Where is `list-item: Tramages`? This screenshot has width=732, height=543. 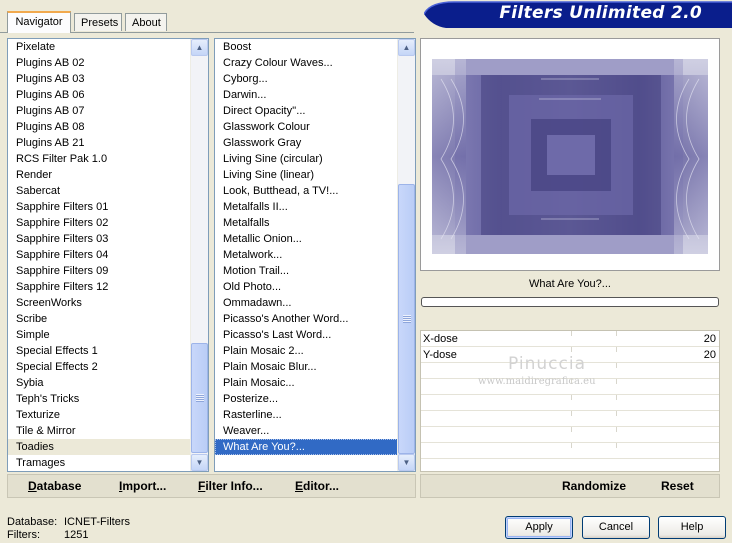
list-item: Tramages is located at coordinates (100, 463).